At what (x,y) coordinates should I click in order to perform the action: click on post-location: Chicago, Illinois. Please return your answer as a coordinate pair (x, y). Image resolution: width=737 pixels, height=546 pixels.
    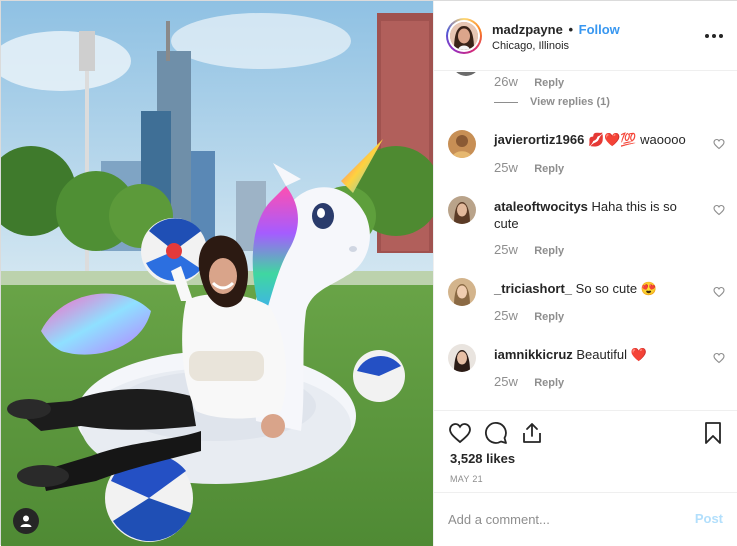
    Looking at the image, I should click on (556, 46).